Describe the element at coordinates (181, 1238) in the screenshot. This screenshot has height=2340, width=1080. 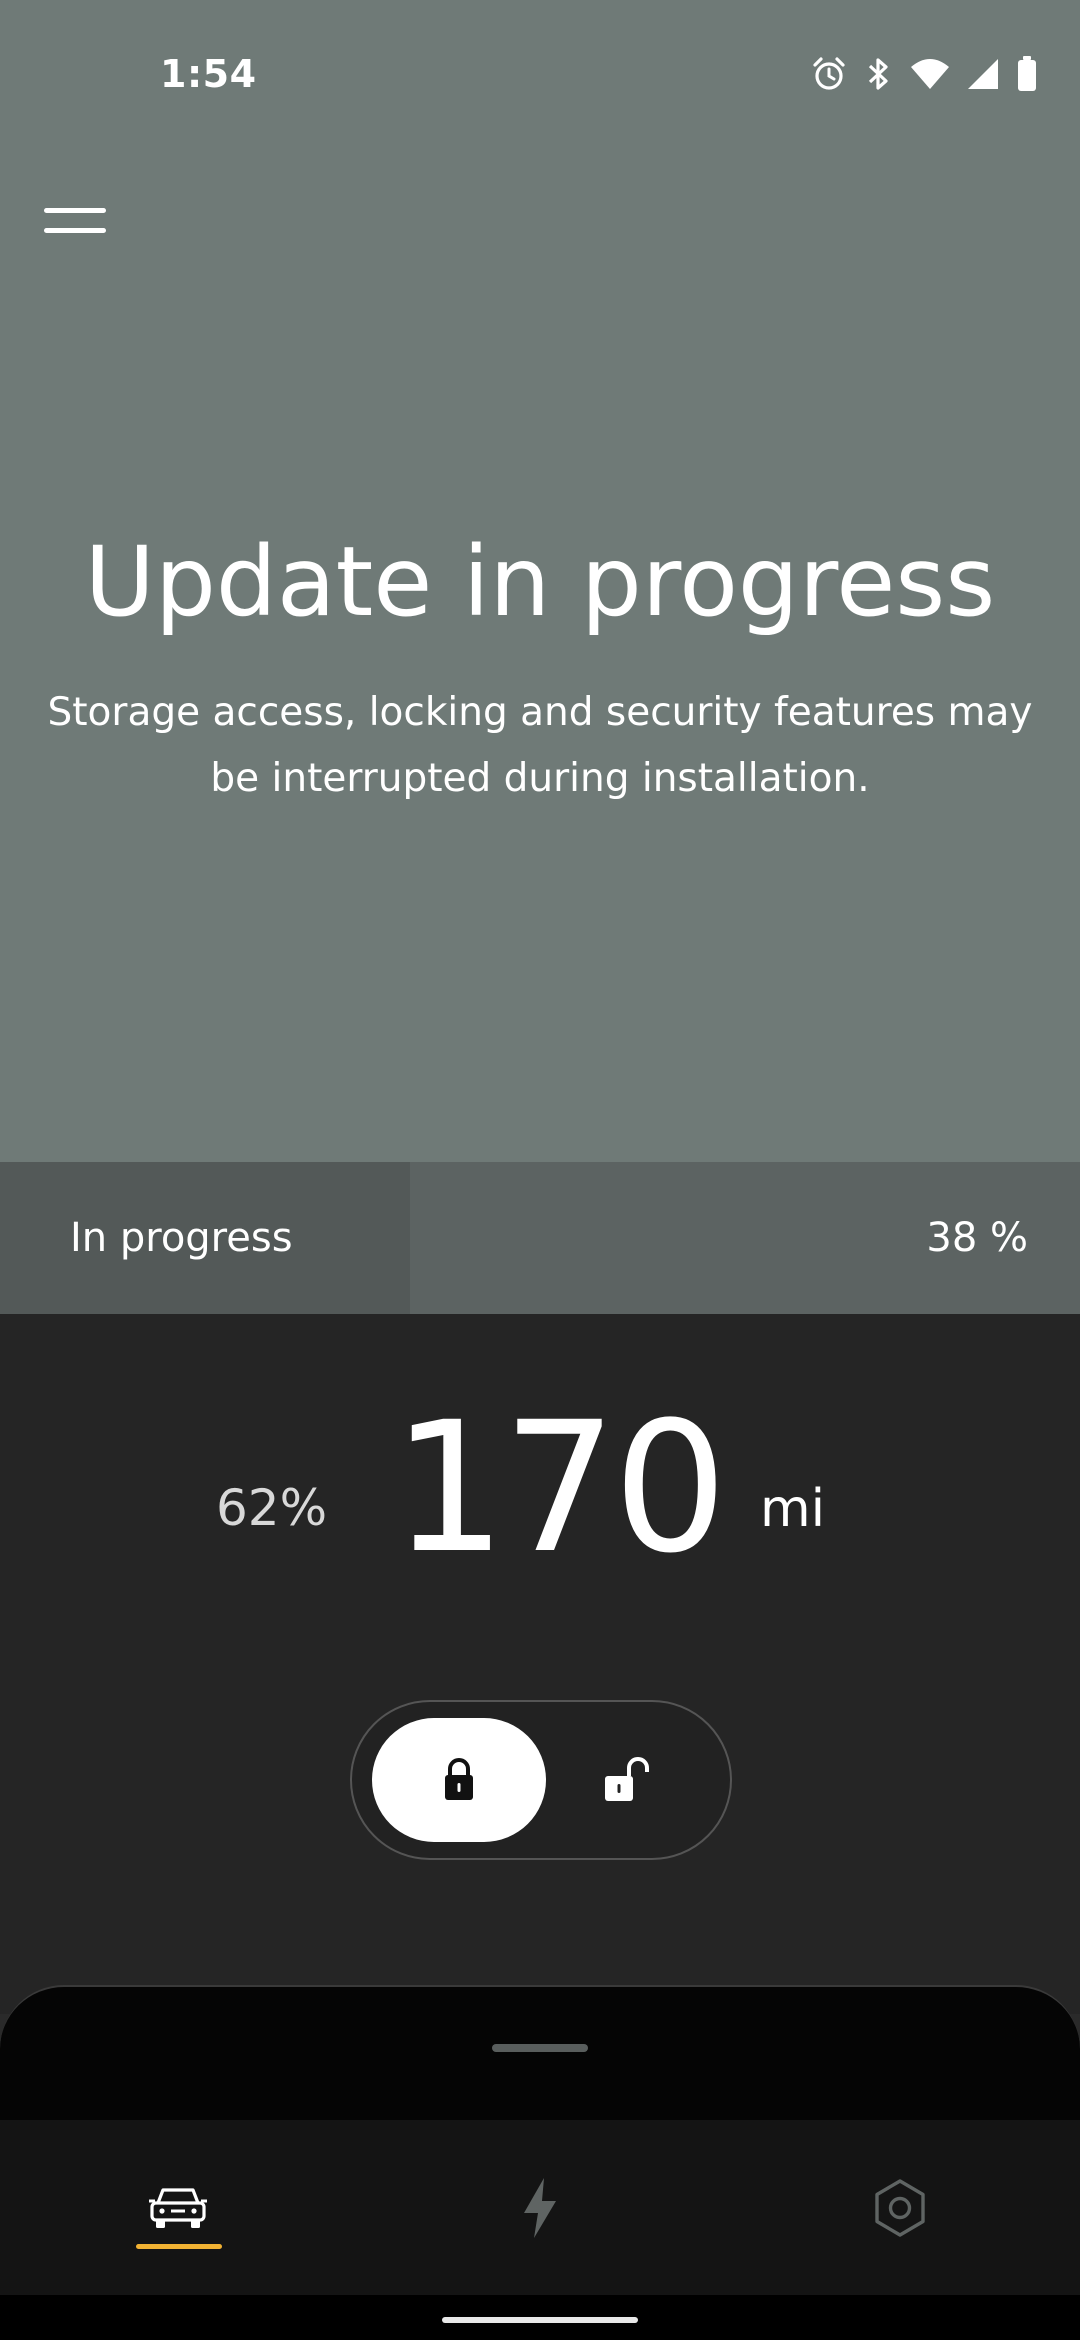
I see `update-progress-label: In progress` at that location.